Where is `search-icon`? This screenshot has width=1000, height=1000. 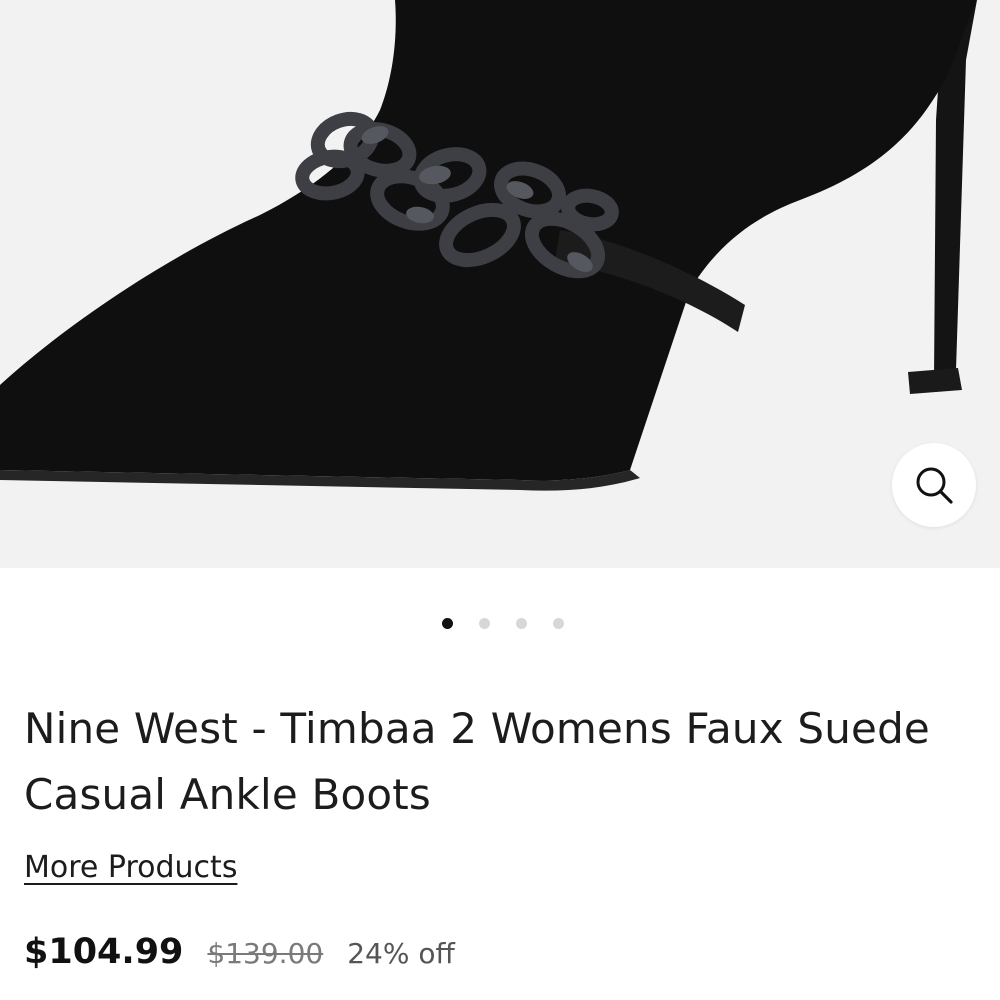 search-icon is located at coordinates (934, 485).